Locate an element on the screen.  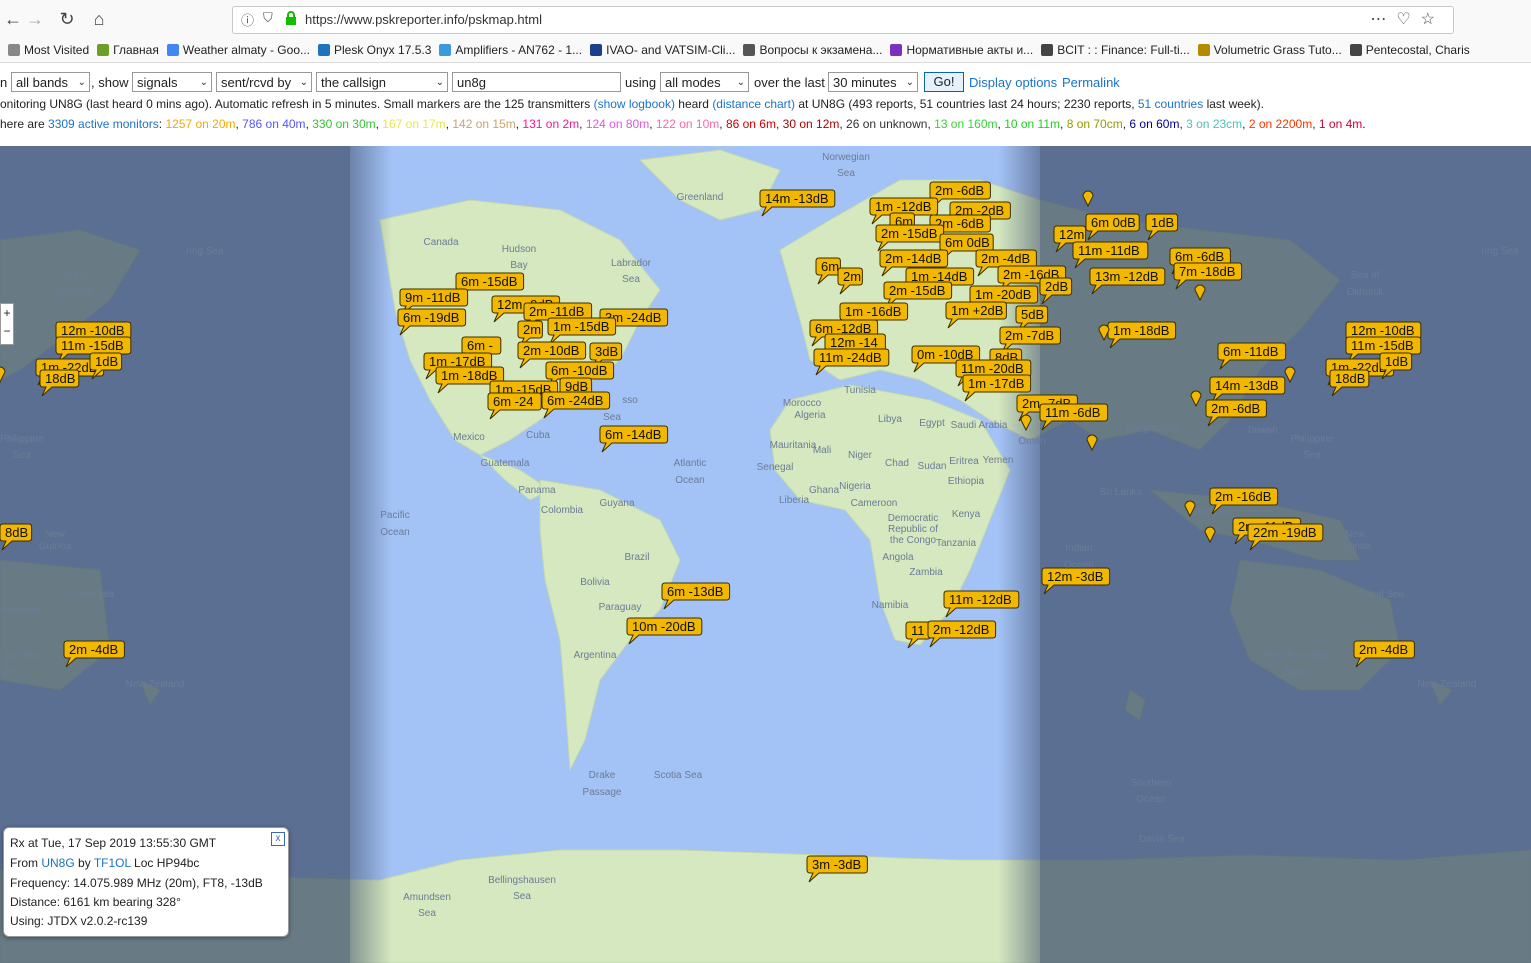
tracking-shield-icon: ⛉ is located at coordinates (268, 18).